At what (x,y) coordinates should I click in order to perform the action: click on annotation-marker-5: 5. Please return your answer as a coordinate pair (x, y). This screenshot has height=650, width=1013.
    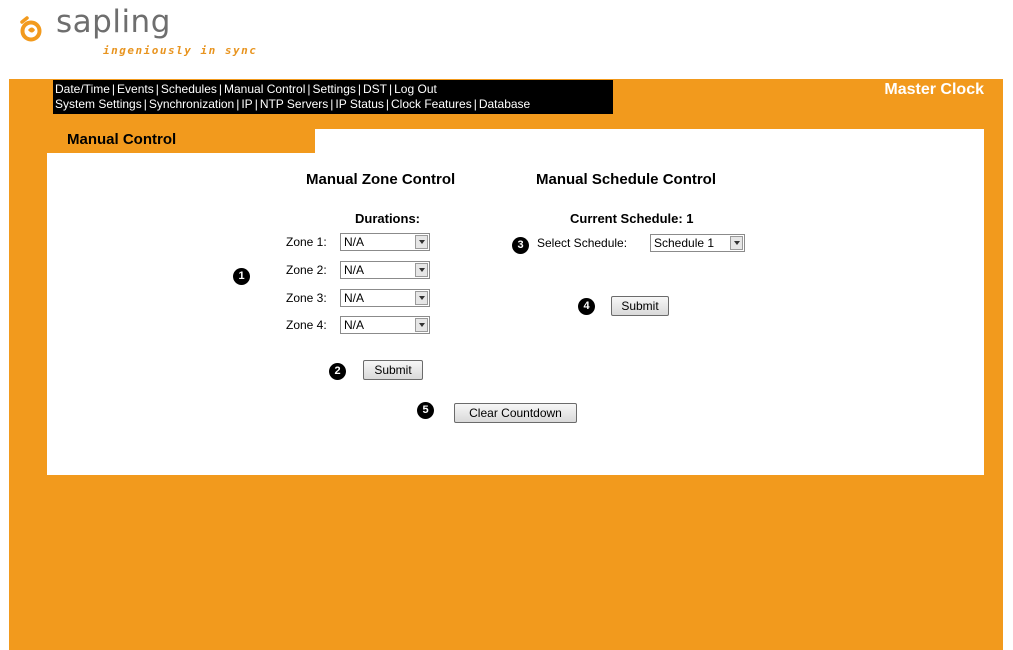
    Looking at the image, I should click on (425, 410).